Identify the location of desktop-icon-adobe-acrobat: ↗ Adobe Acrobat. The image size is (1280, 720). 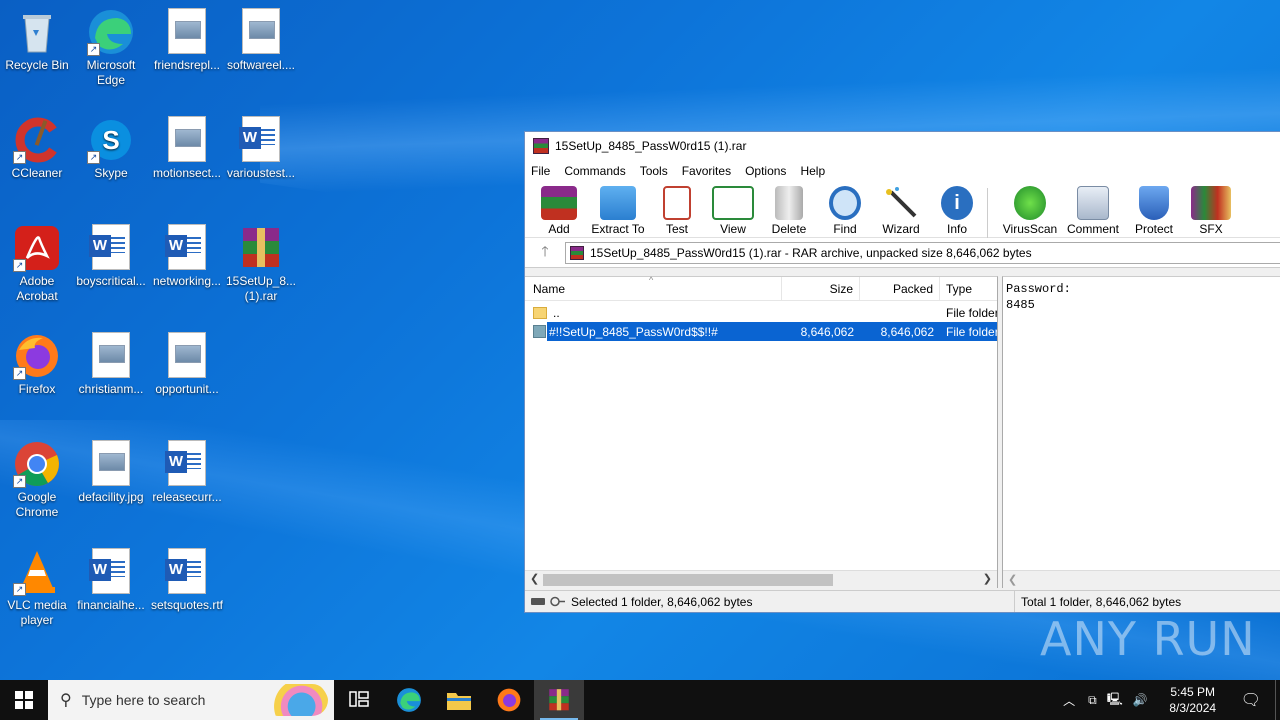
(37, 264).